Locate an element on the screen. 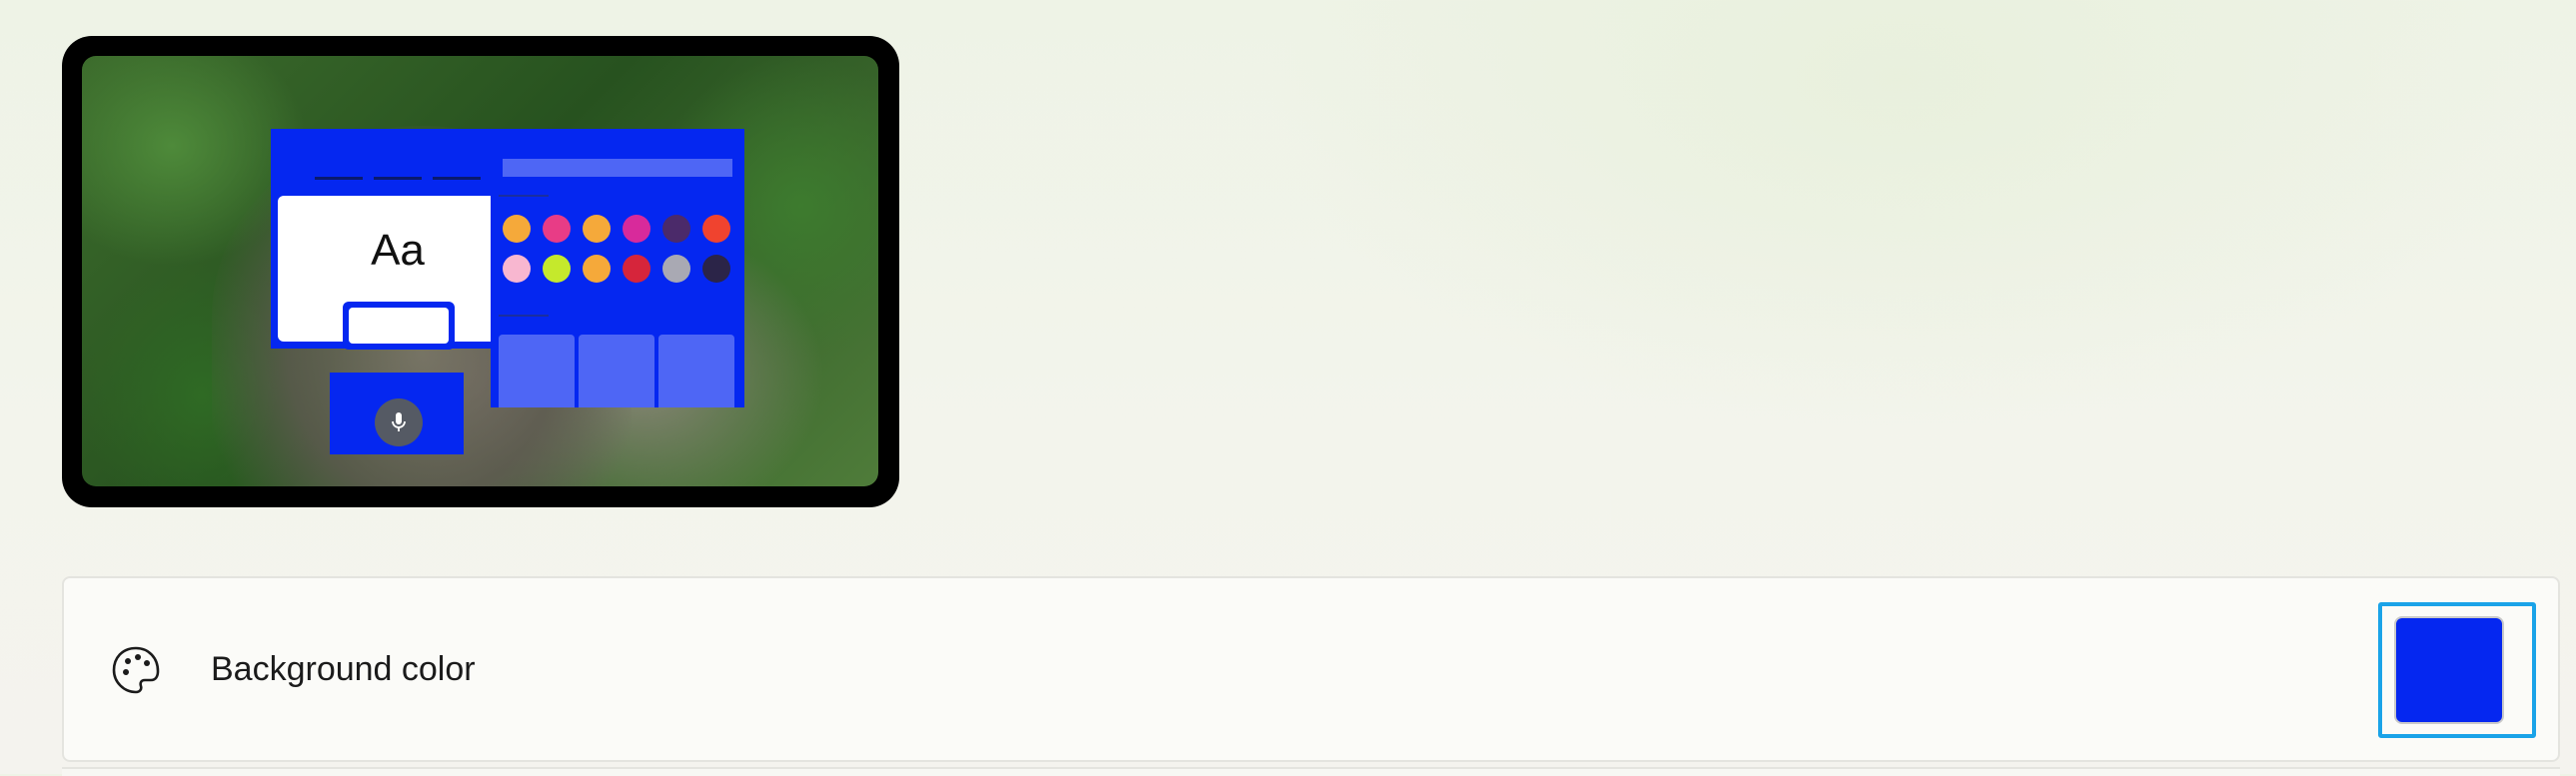  preview-font-card: Aa is located at coordinates (398, 273).